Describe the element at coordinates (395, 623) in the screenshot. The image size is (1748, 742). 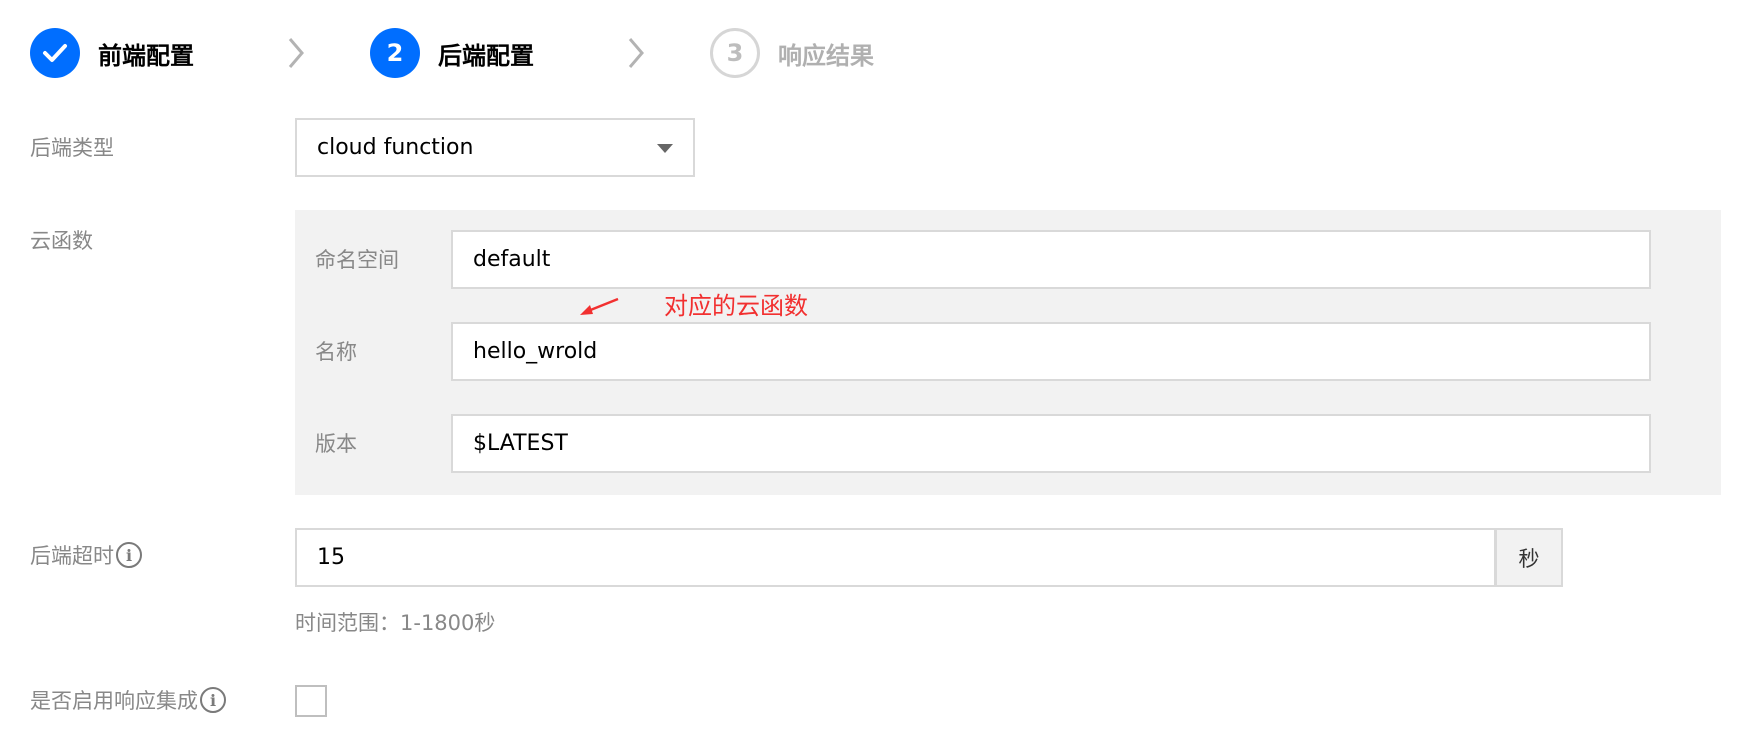
I see `timeout-hint: 时间范围：1-1800秒` at that location.